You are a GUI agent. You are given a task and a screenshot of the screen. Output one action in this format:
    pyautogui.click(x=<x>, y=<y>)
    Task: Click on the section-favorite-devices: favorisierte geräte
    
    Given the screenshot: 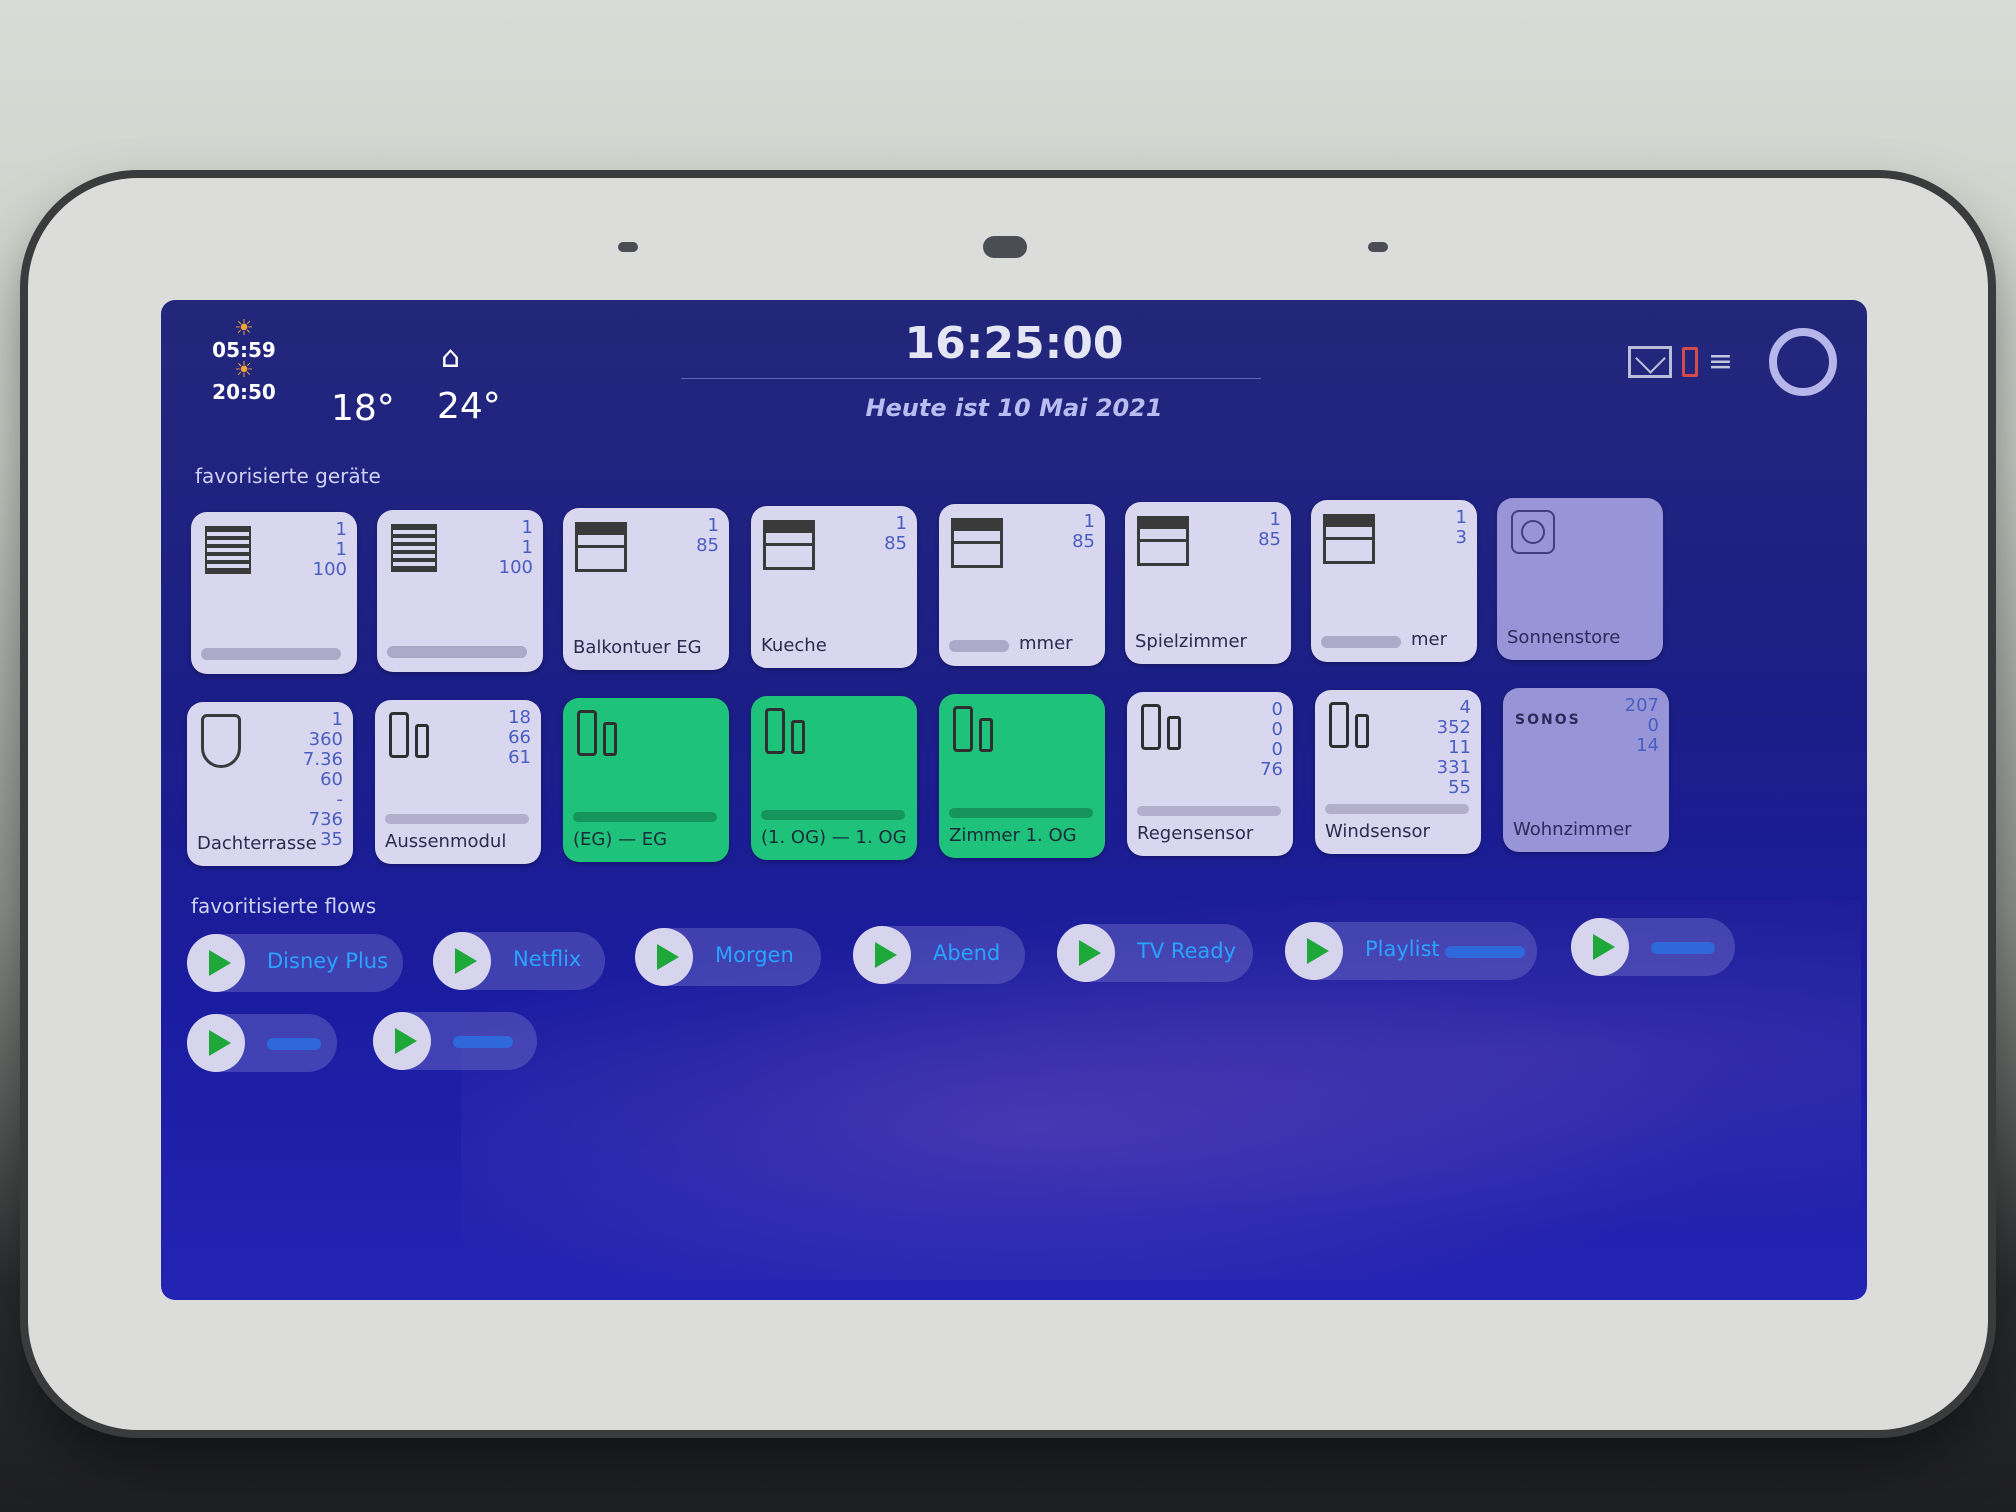 What is the action you would take?
    pyautogui.click(x=288, y=476)
    